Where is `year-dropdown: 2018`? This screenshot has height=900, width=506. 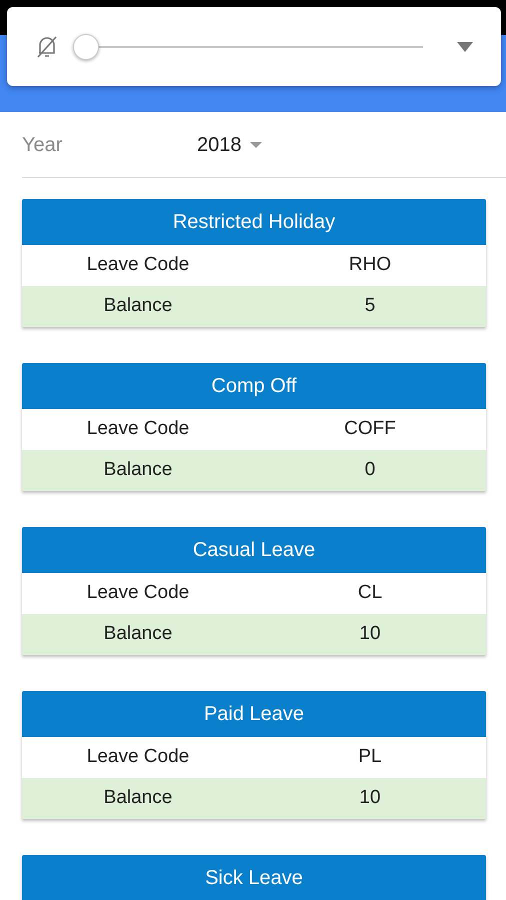
year-dropdown: 2018 is located at coordinates (229, 145).